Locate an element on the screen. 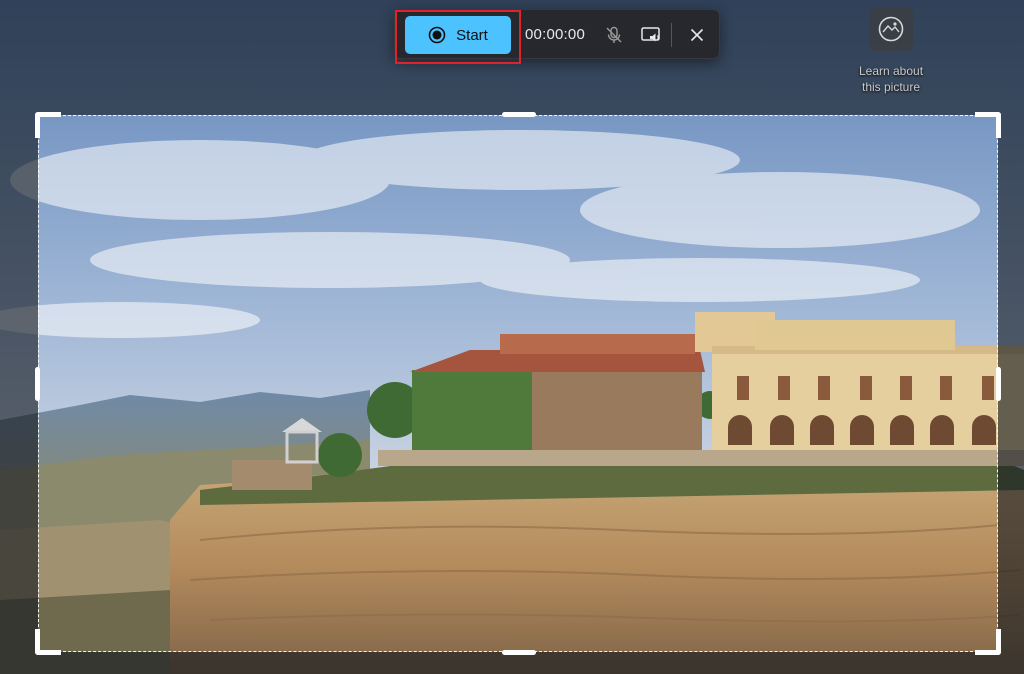 This screenshot has width=1024, height=674. resize-handle-bottom-right is located at coordinates (988, 642).